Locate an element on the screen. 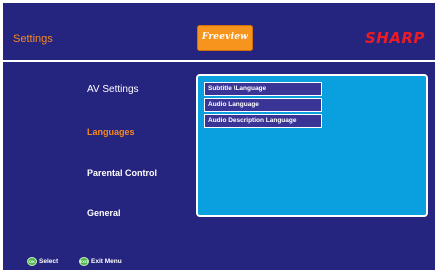 The height and width of the screenshot is (273, 438). freeview-logo: Freeview is located at coordinates (225, 38).